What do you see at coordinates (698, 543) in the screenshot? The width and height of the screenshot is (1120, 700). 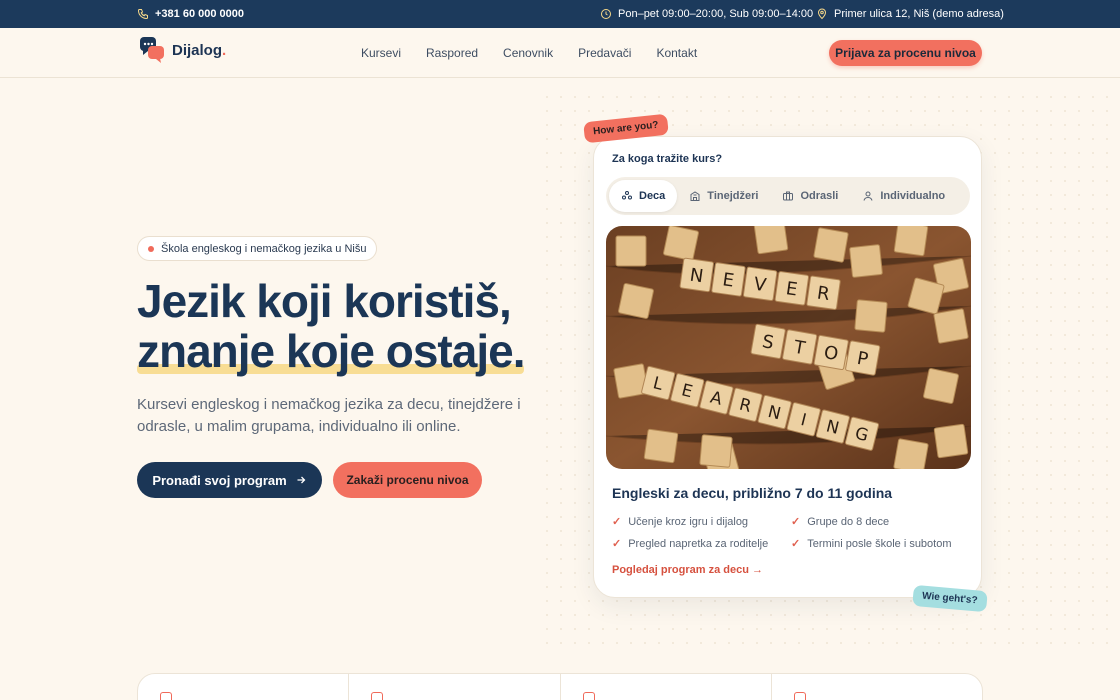 I see `feature-text: Pregled napretka za roditelje` at bounding box center [698, 543].